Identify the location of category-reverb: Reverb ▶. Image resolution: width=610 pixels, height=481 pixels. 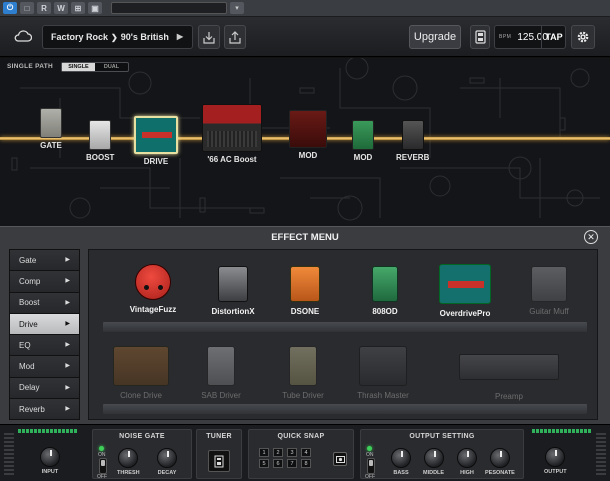
(44, 410).